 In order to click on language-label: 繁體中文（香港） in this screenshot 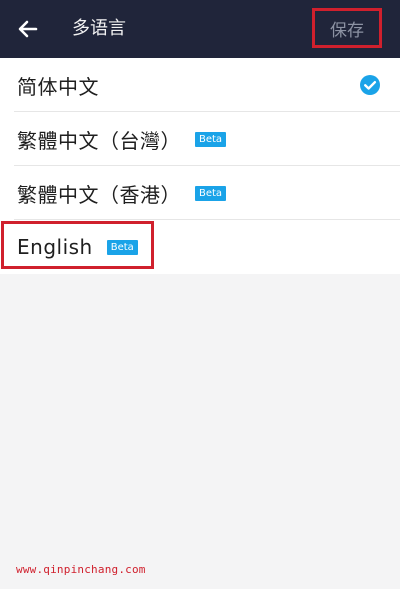, I will do `click(99, 194)`.